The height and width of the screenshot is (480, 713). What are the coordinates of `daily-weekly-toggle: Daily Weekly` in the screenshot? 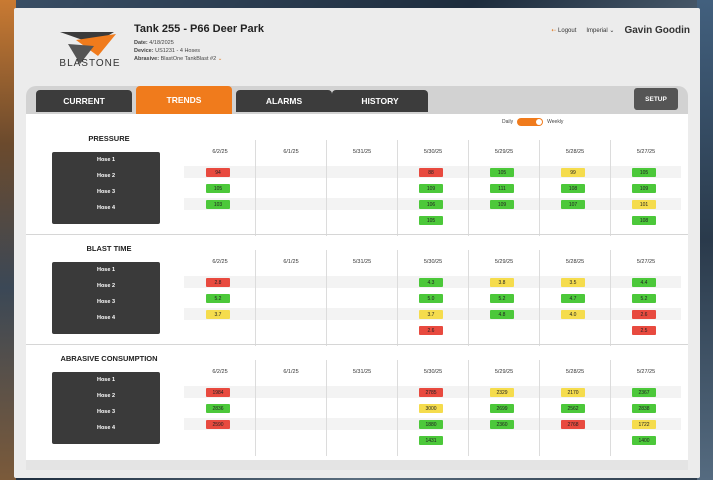 It's located at (532, 122).